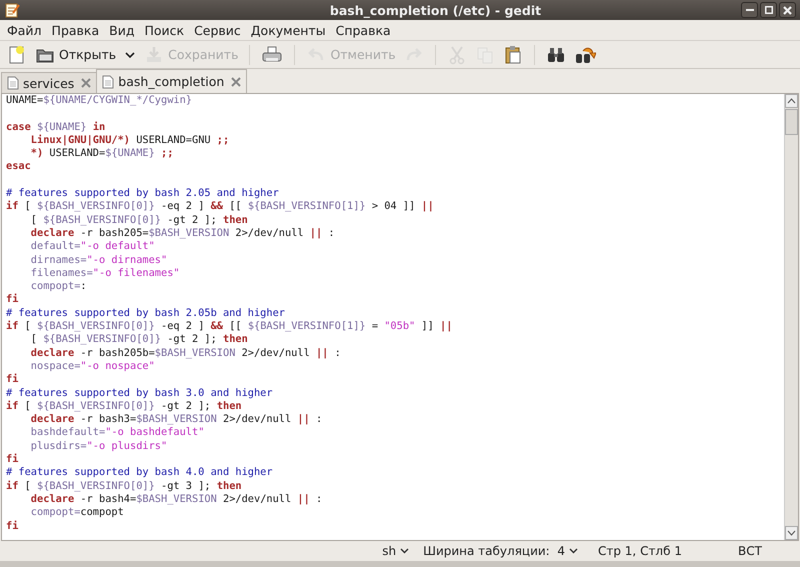 The image size is (800, 567). I want to click on close-button, so click(787, 10).